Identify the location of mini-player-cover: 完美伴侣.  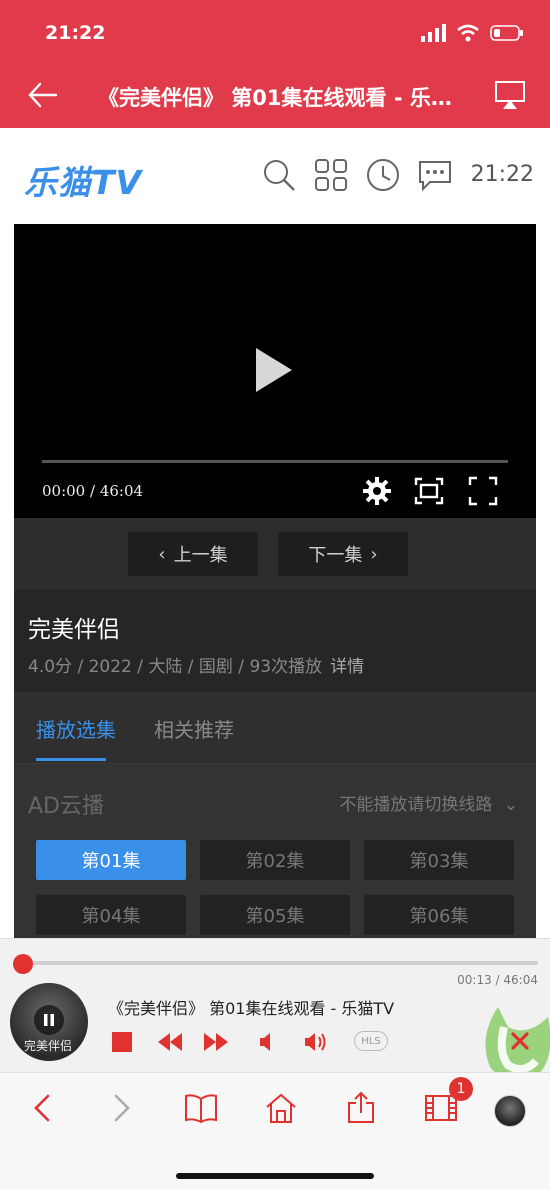
(49, 1022).